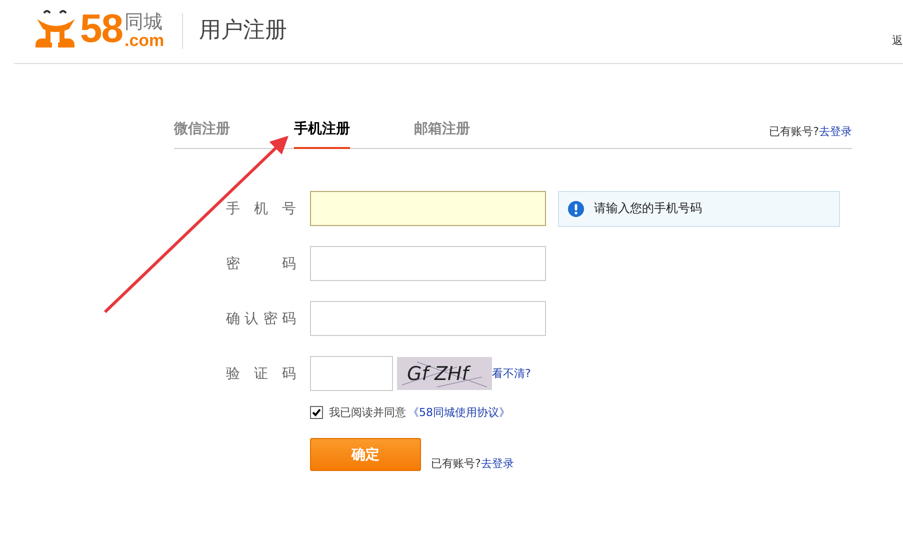 This screenshot has height=560, width=903. What do you see at coordinates (243, 31) in the screenshot?
I see `page-title: 用户注册` at bounding box center [243, 31].